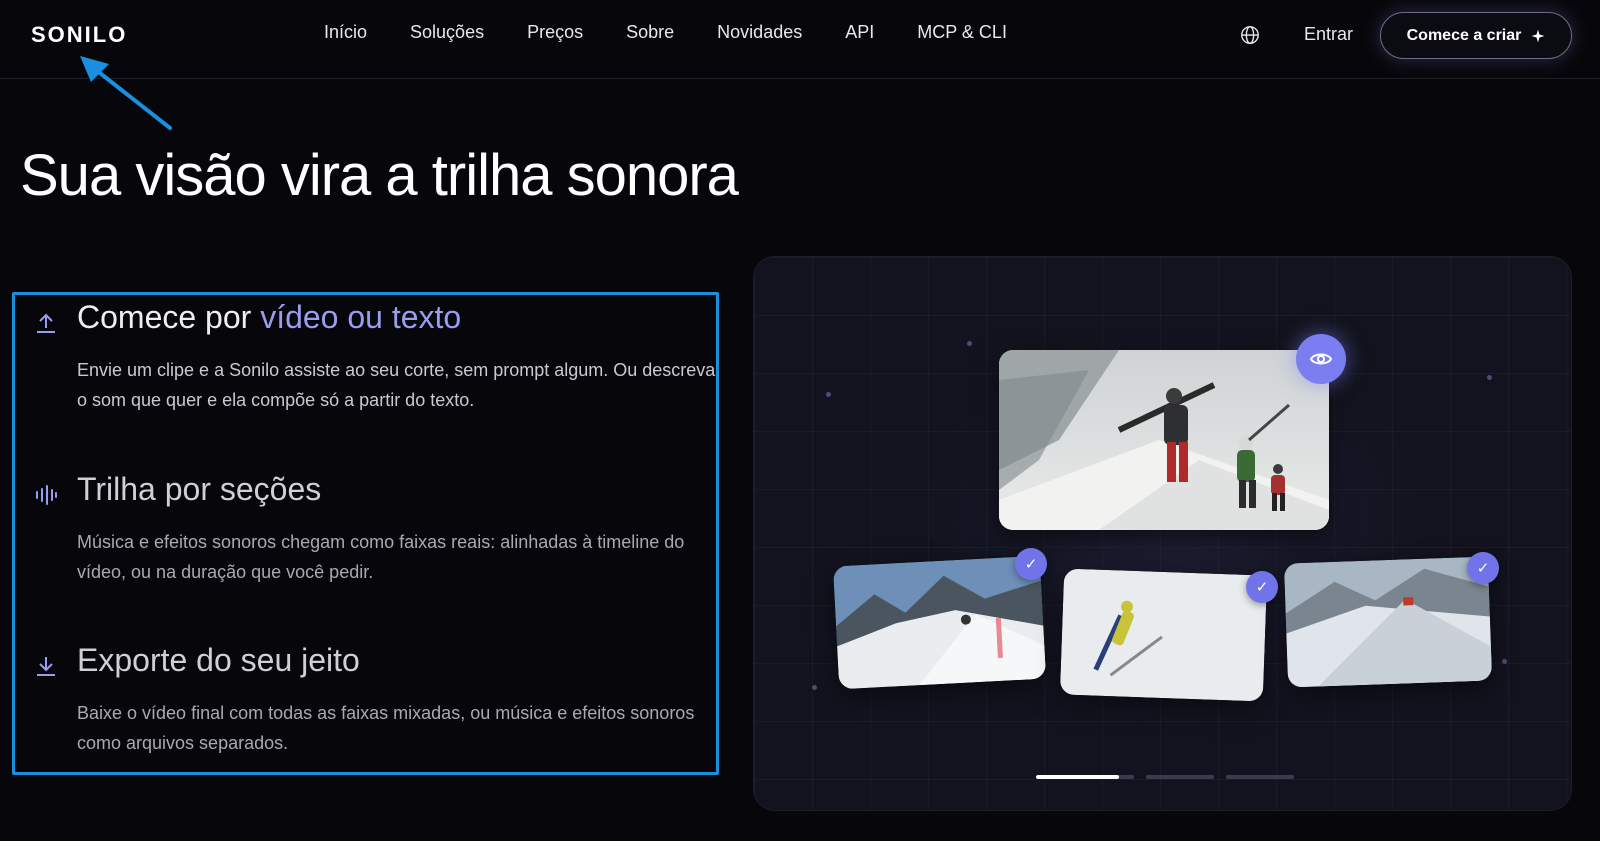 The image size is (1600, 841). Describe the element at coordinates (962, 32) in the screenshot. I see `nav-link-mcp-cli: MCP & CLI` at that location.